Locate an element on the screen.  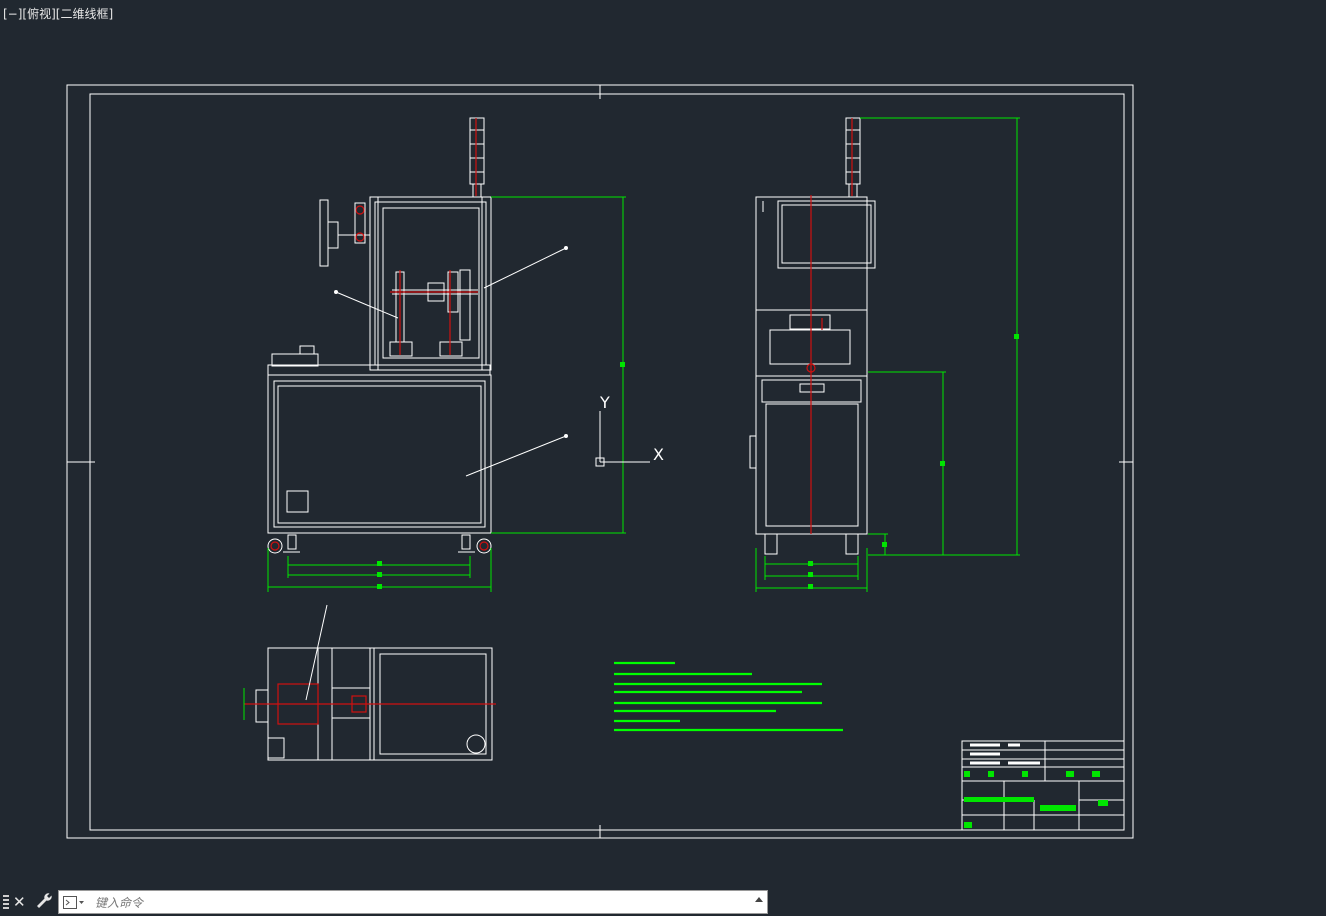
wrench-icon is located at coordinates (44, 901).